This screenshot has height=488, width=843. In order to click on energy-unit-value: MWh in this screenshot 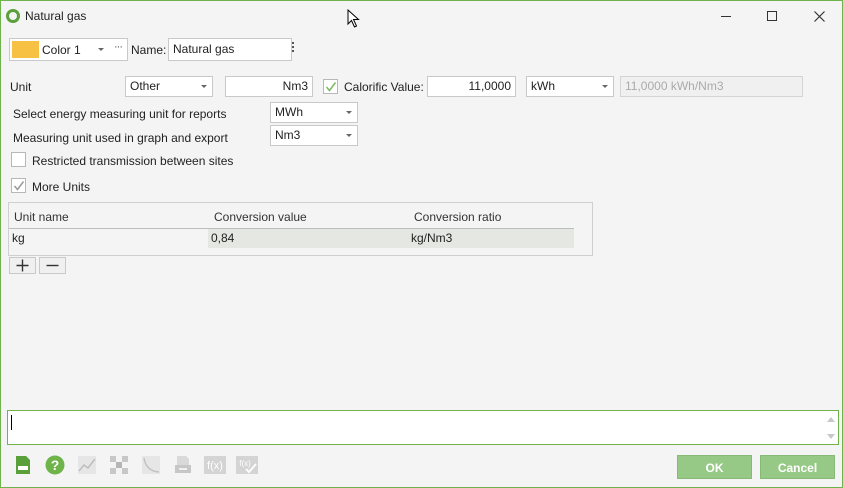, I will do `click(289, 112)`.